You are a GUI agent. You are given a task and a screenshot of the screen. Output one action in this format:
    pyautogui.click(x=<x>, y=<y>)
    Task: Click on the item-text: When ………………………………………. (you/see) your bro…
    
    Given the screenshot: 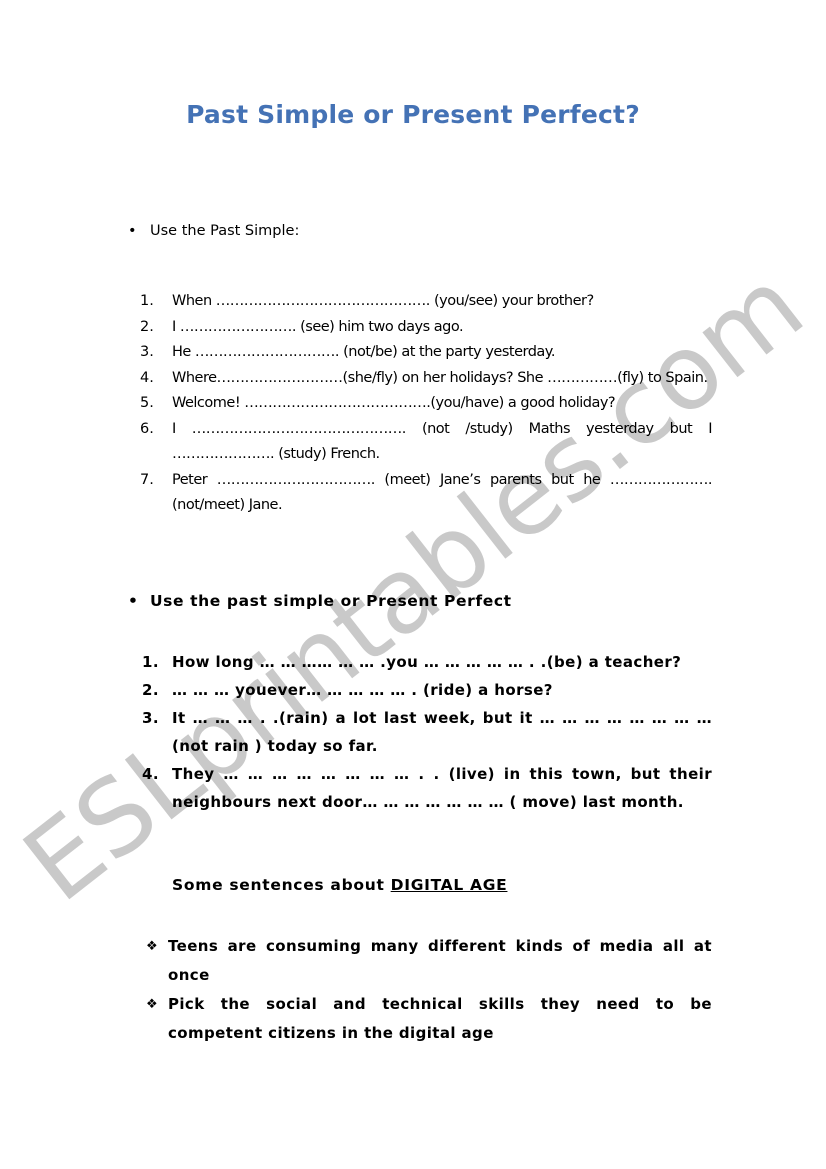 What is the action you would take?
    pyautogui.click(x=383, y=301)
    